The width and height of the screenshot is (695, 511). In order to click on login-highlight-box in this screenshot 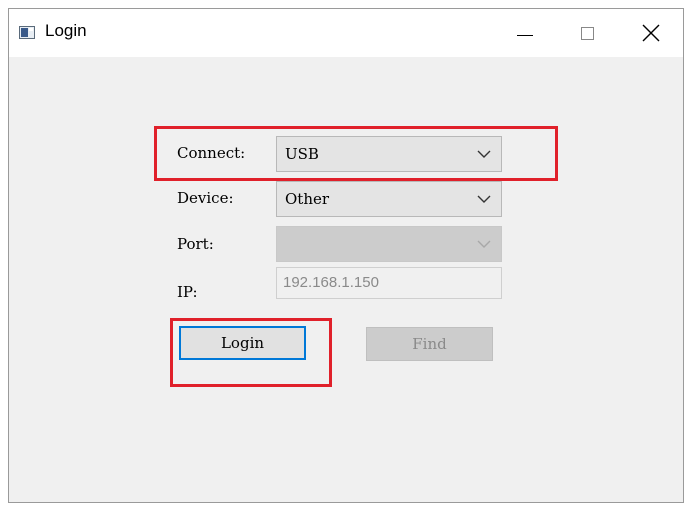, I will do `click(251, 352)`.